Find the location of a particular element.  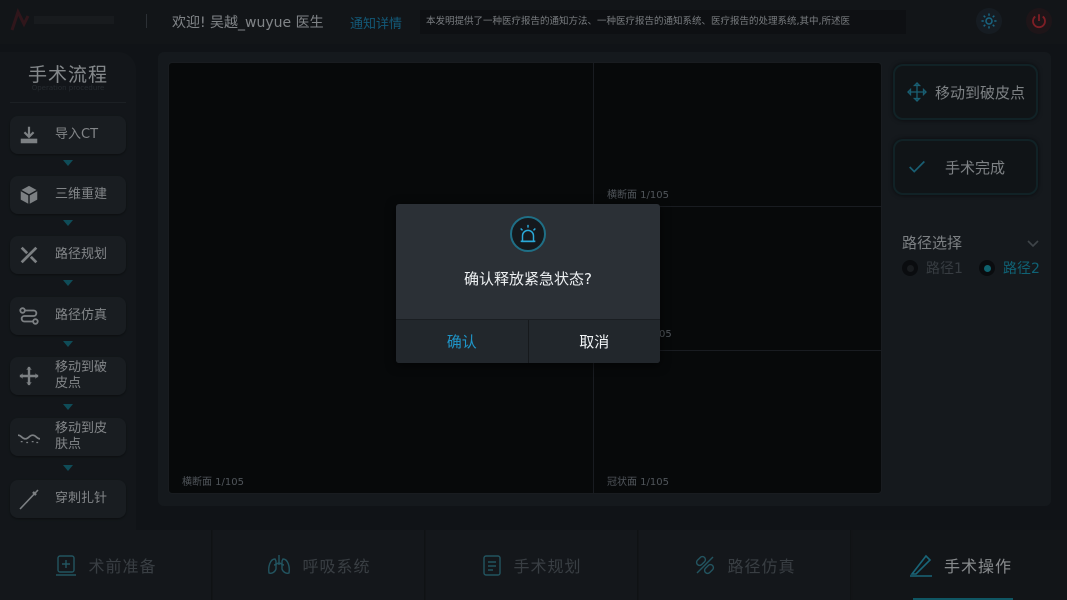

emergency-release-dialog: 确认释放紧急状态? 确认 取消 is located at coordinates (528, 283).